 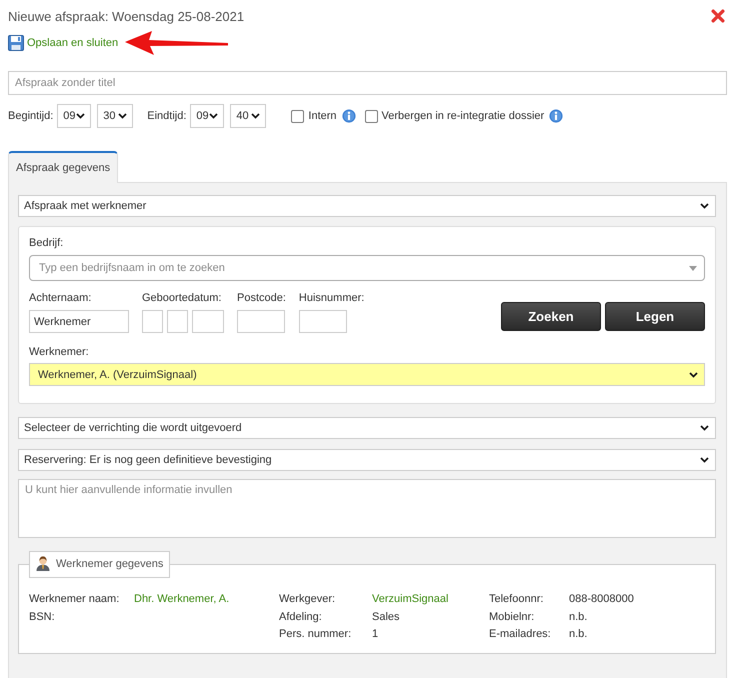 I want to click on detail-label: Pers. nummer:, so click(x=315, y=634).